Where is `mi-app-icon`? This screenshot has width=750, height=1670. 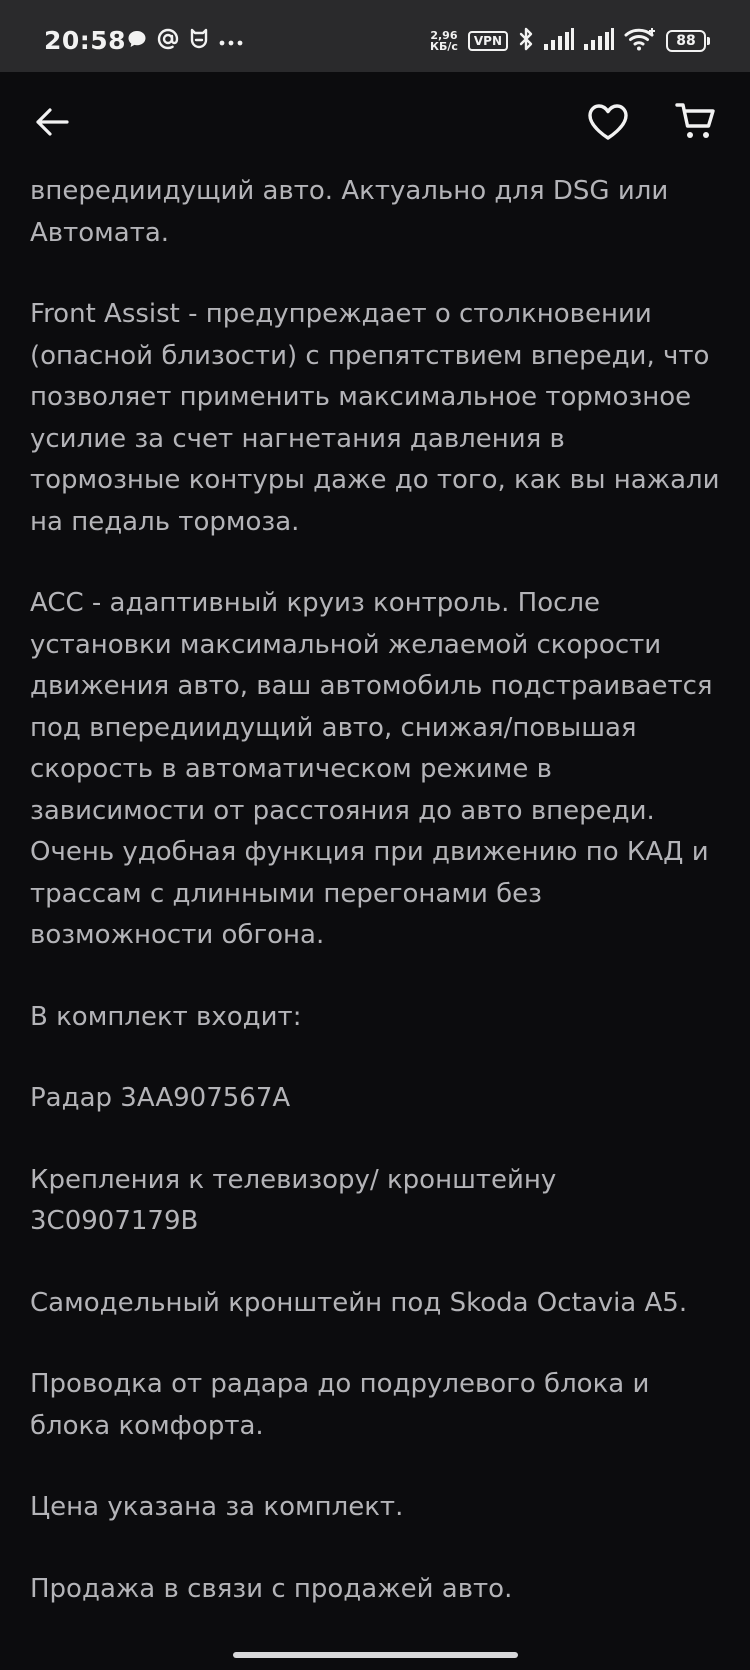
mi-app-icon is located at coordinates (199, 41).